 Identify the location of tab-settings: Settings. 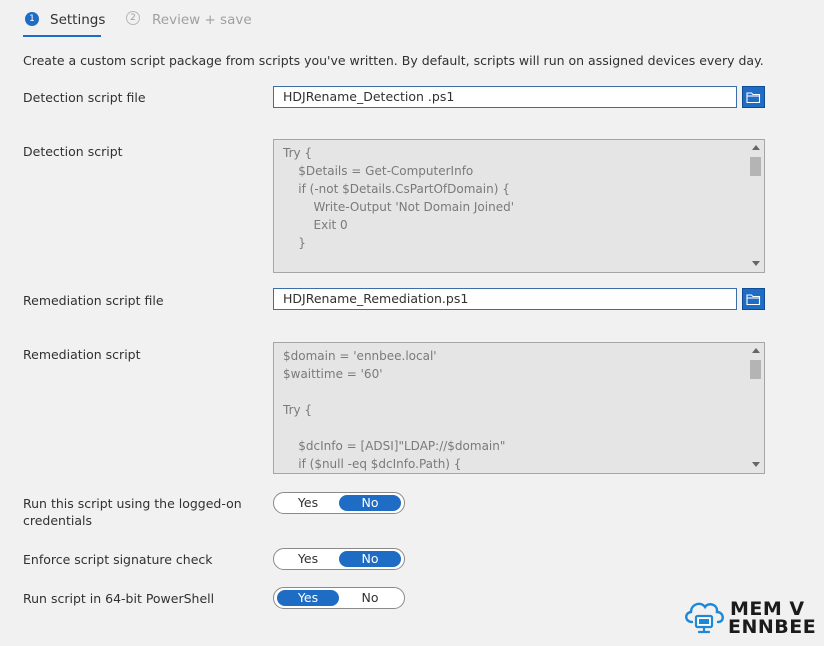
(77, 20).